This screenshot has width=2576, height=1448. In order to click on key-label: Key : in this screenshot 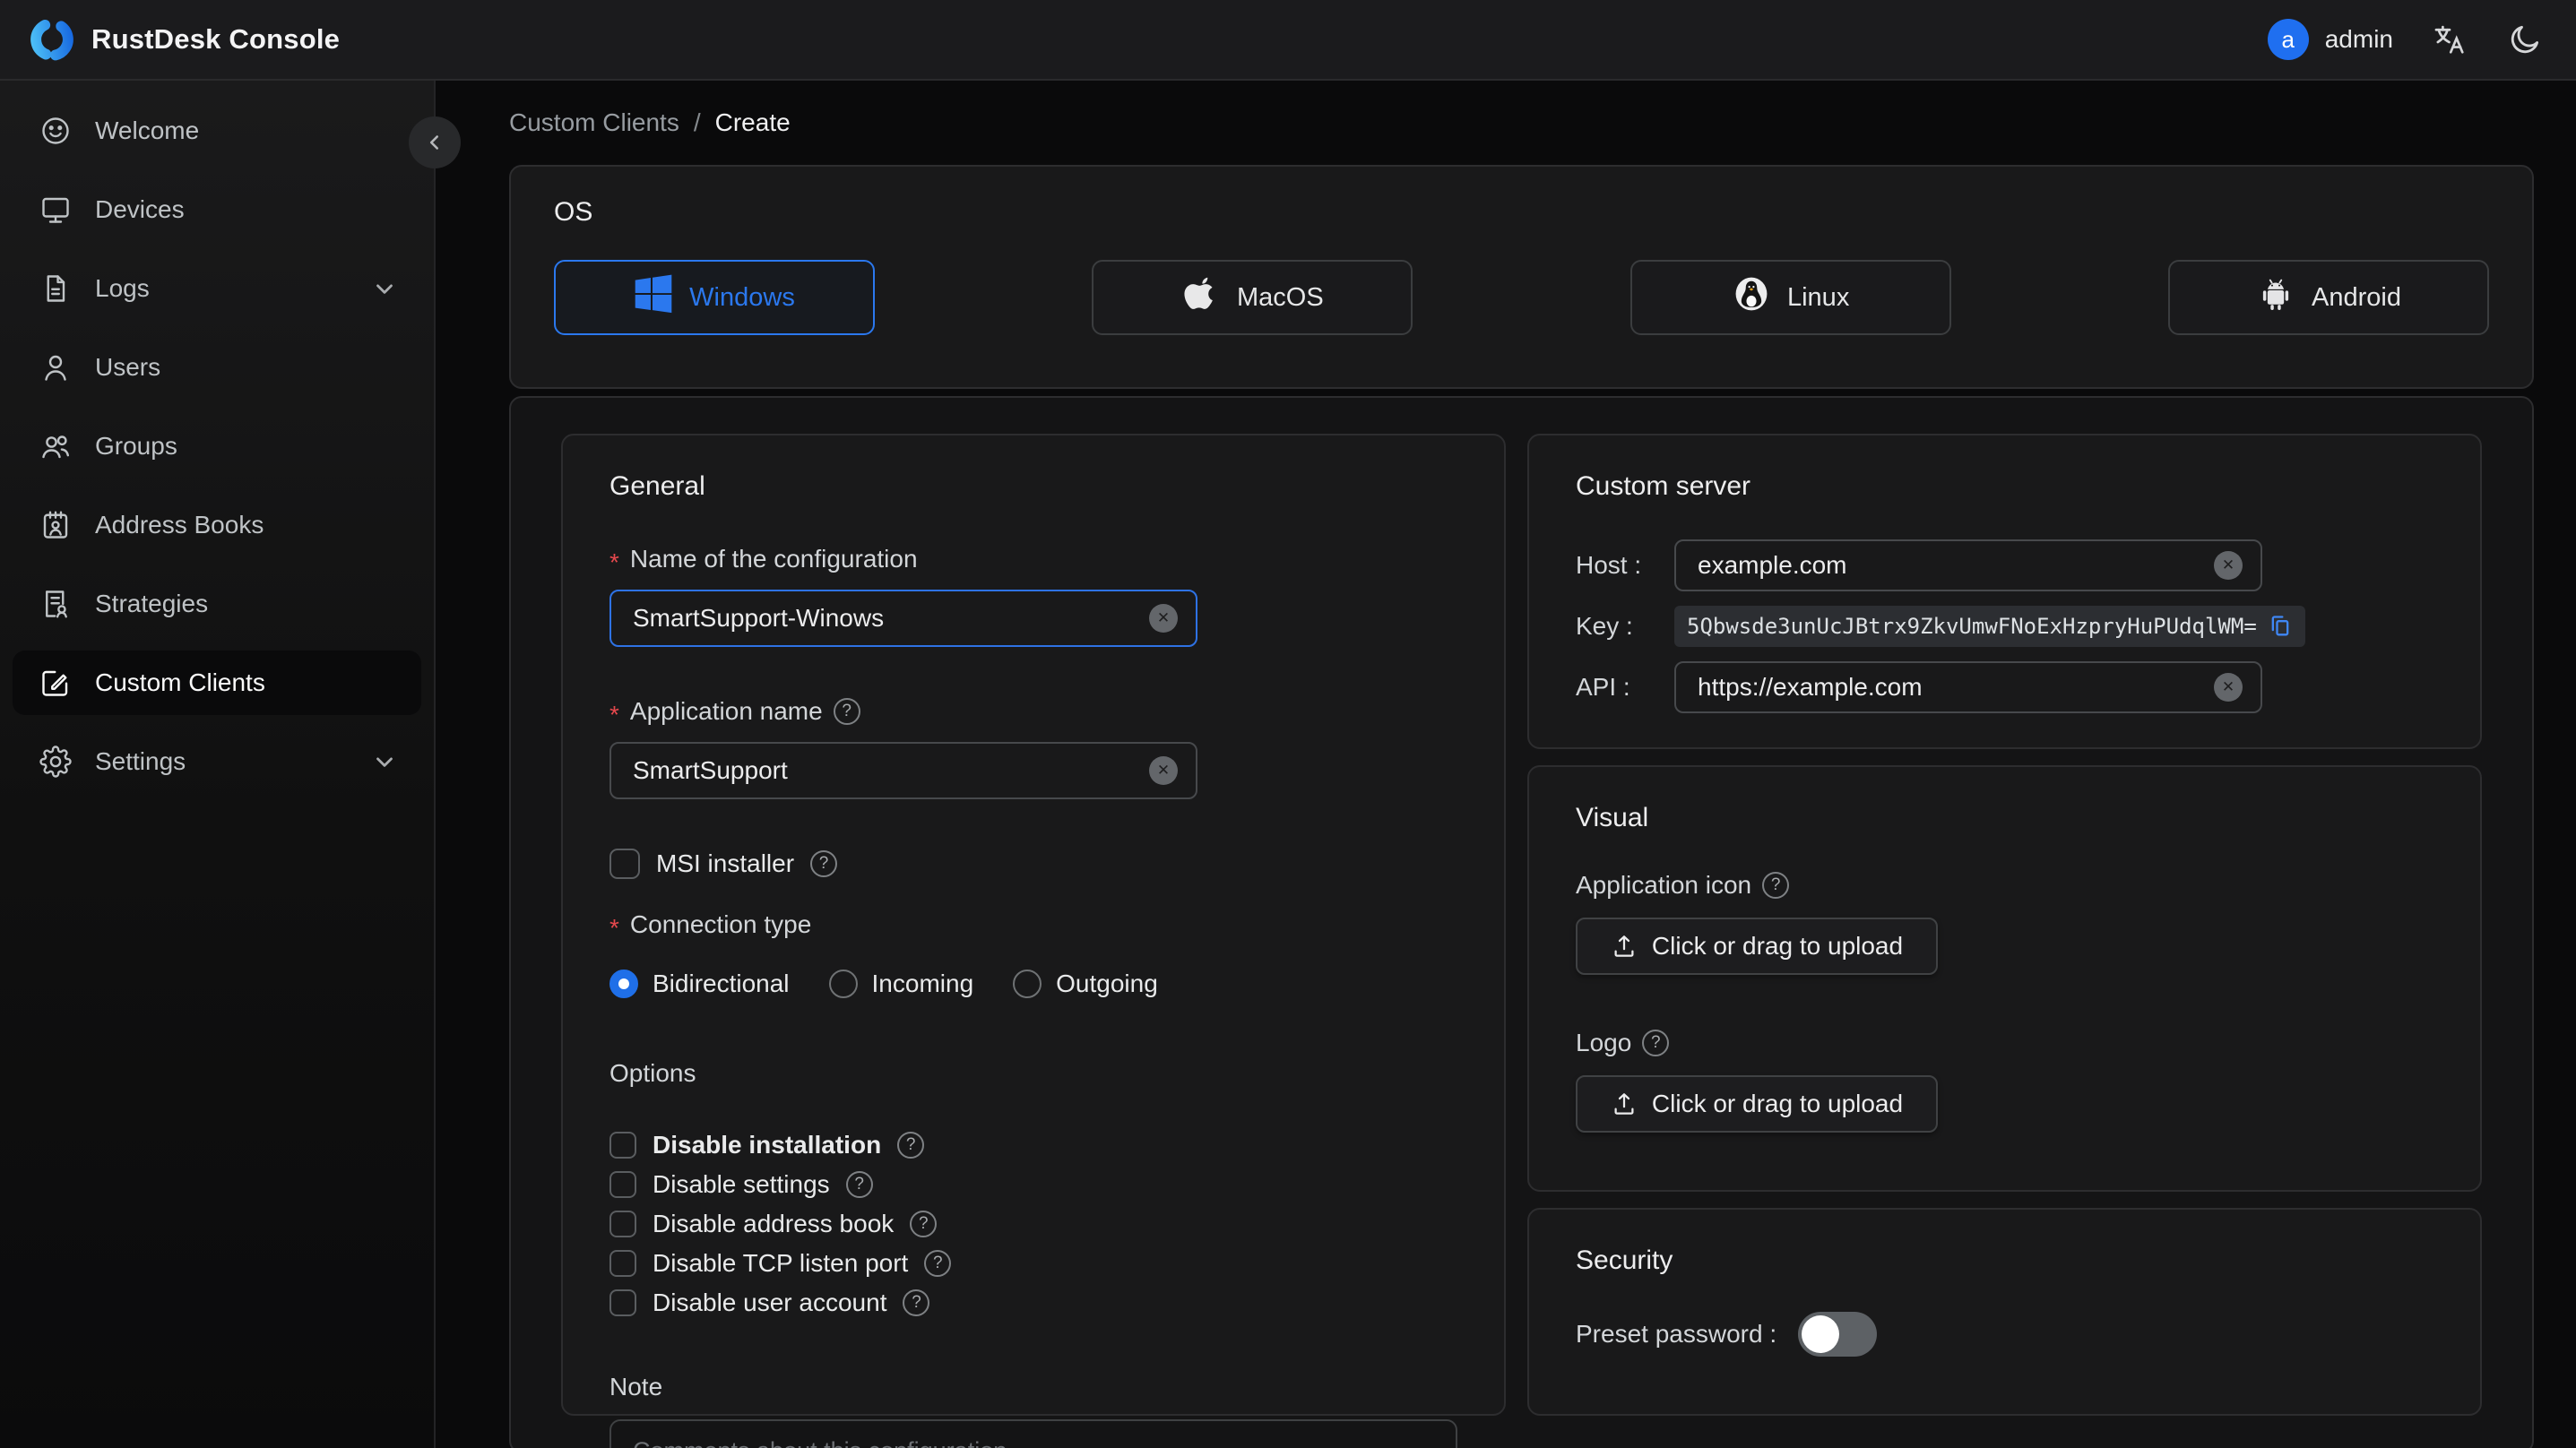, I will do `click(1604, 626)`.